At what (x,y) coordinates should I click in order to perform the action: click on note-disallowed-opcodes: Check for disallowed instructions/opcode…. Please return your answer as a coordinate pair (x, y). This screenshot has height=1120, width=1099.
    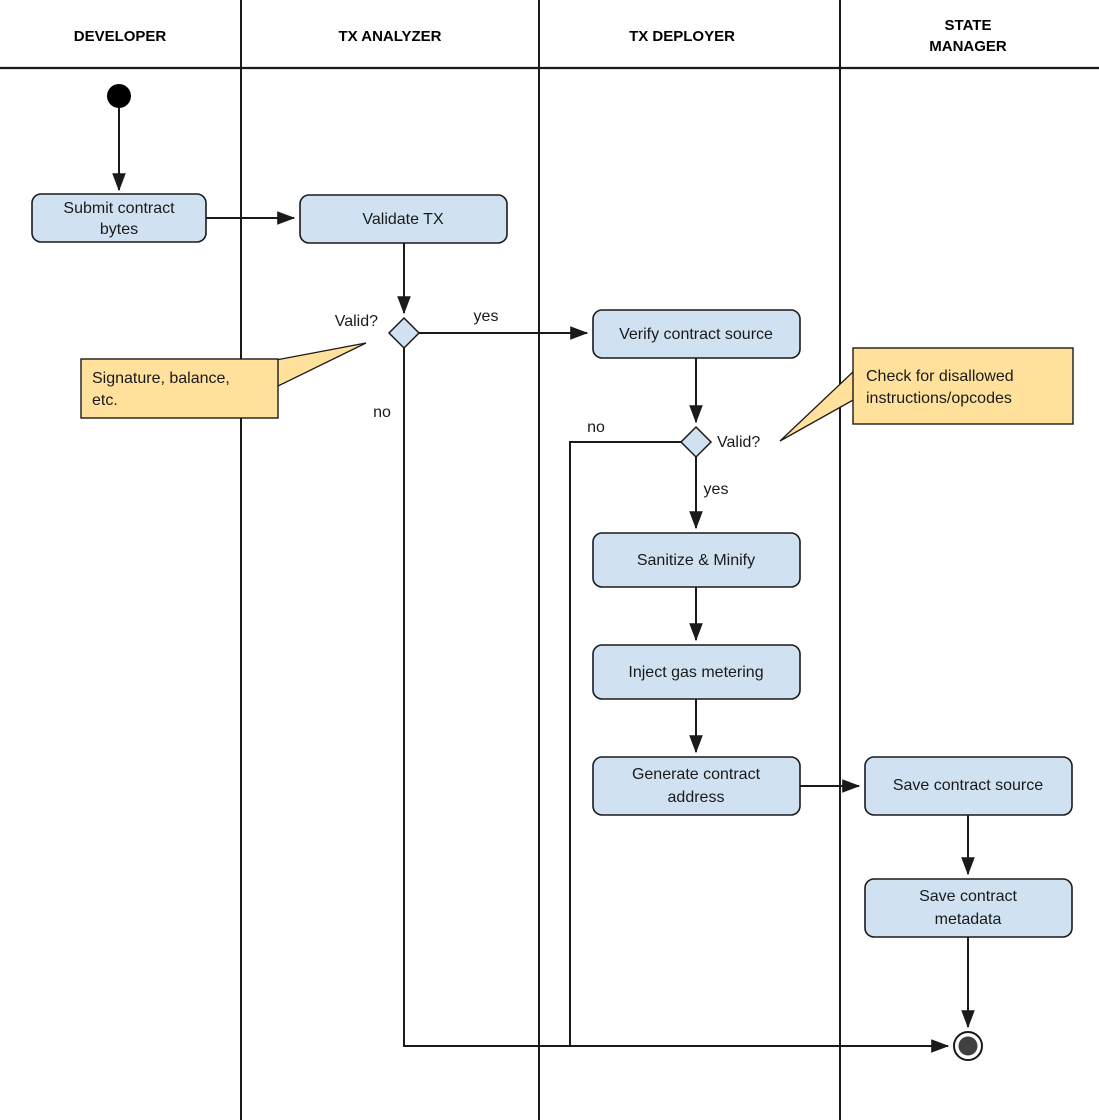
    Looking at the image, I should click on (926, 394).